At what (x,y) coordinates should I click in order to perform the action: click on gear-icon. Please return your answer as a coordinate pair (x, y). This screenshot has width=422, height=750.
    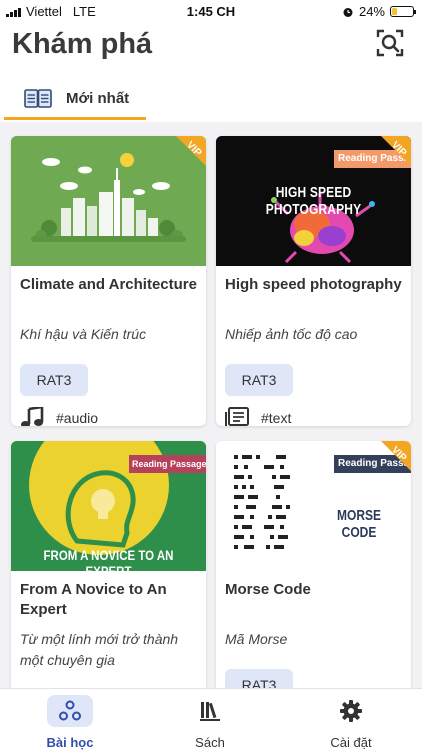
    Looking at the image, I should click on (351, 711).